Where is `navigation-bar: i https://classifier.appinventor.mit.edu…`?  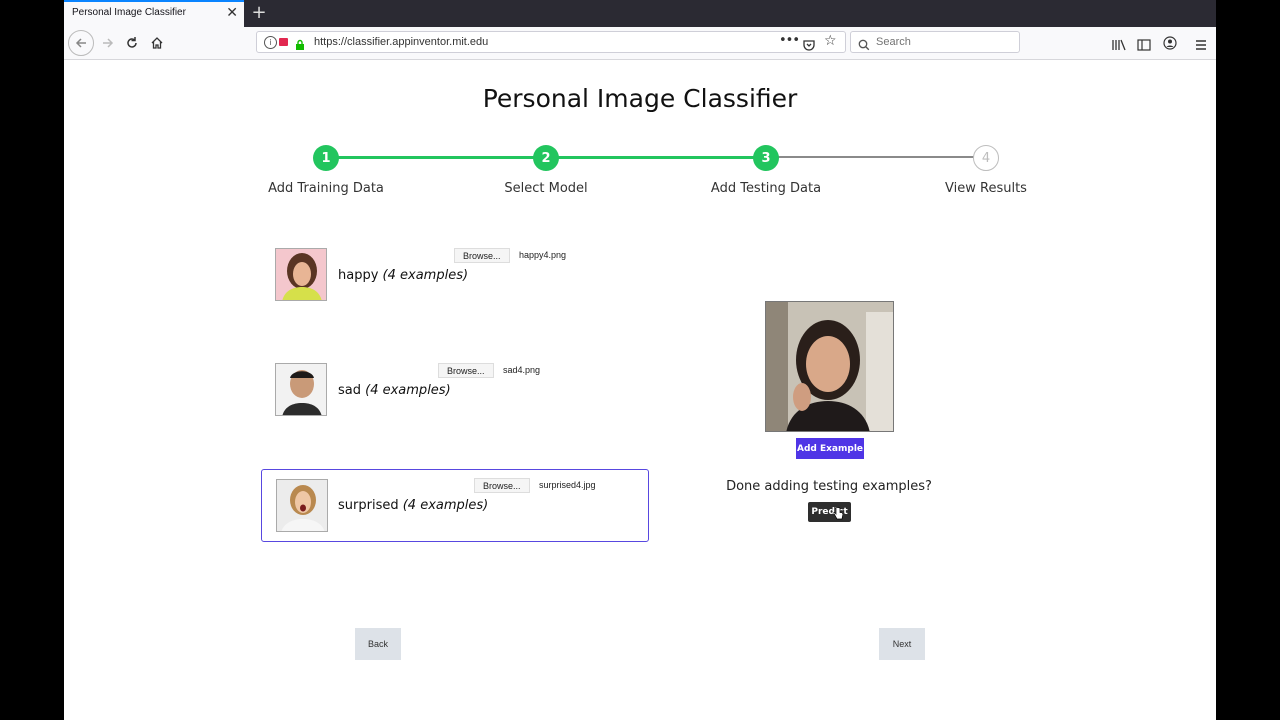 navigation-bar: i https://classifier.appinventor.mit.edu… is located at coordinates (640, 43).